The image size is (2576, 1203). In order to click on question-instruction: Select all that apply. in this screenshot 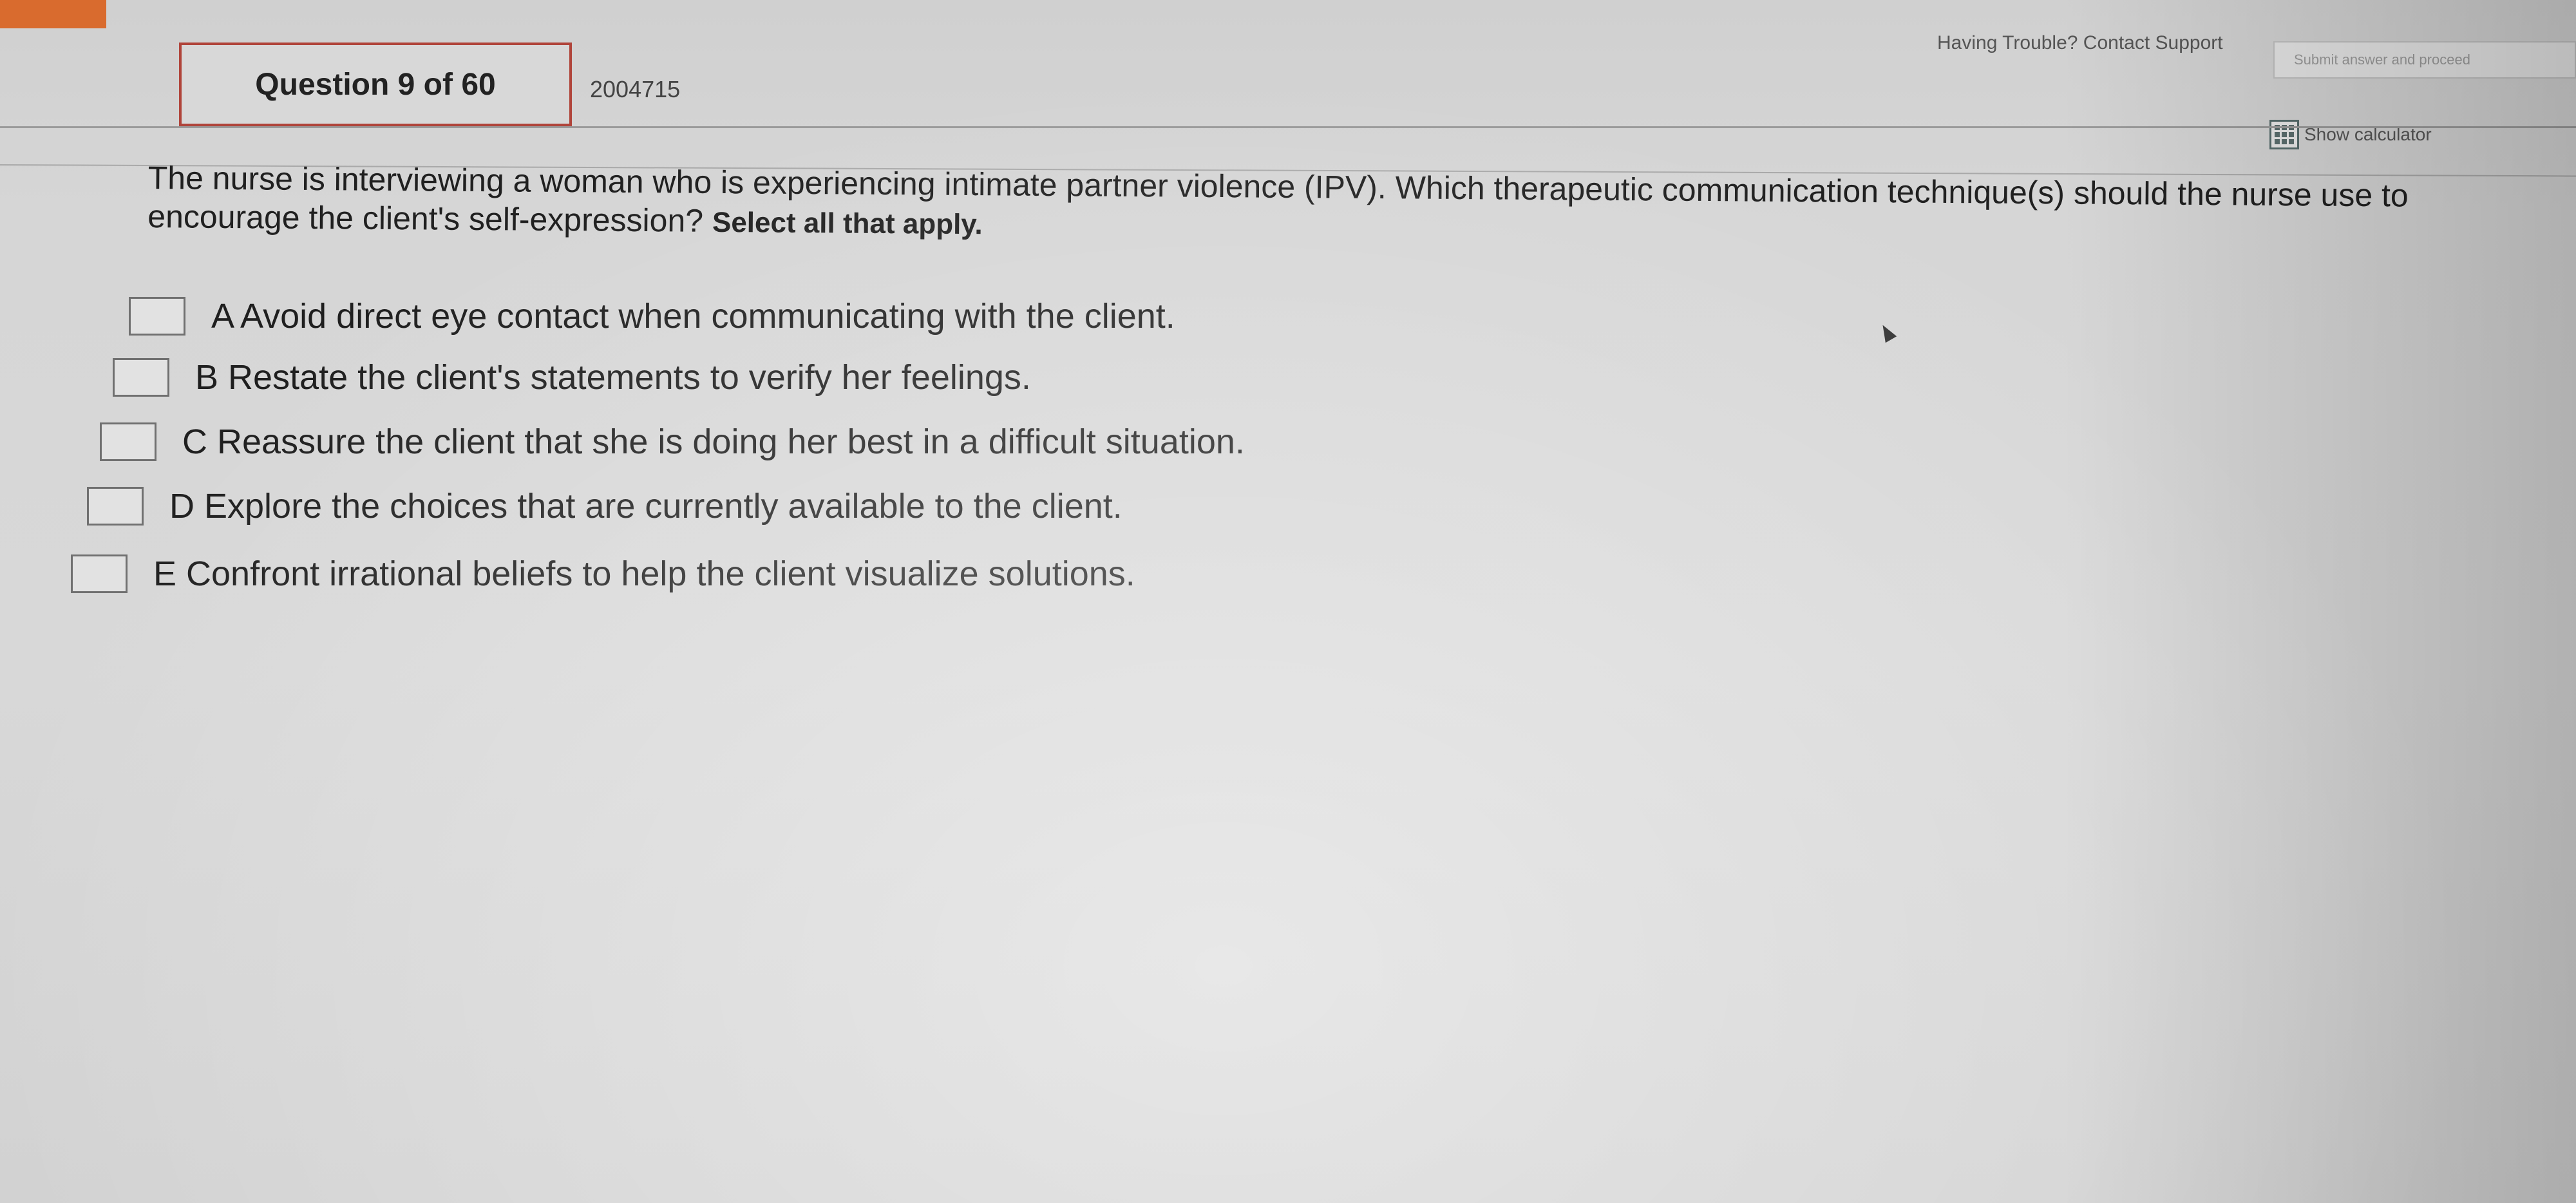, I will do `click(847, 223)`.